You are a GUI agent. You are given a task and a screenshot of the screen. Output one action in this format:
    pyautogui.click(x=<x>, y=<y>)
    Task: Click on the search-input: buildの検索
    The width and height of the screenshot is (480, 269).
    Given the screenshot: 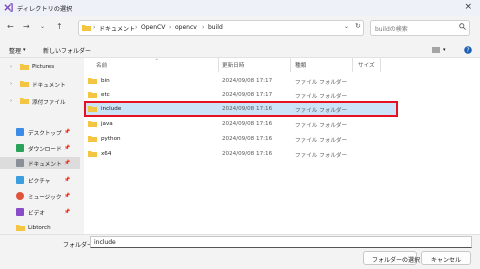 What is the action you would take?
    pyautogui.click(x=391, y=28)
    